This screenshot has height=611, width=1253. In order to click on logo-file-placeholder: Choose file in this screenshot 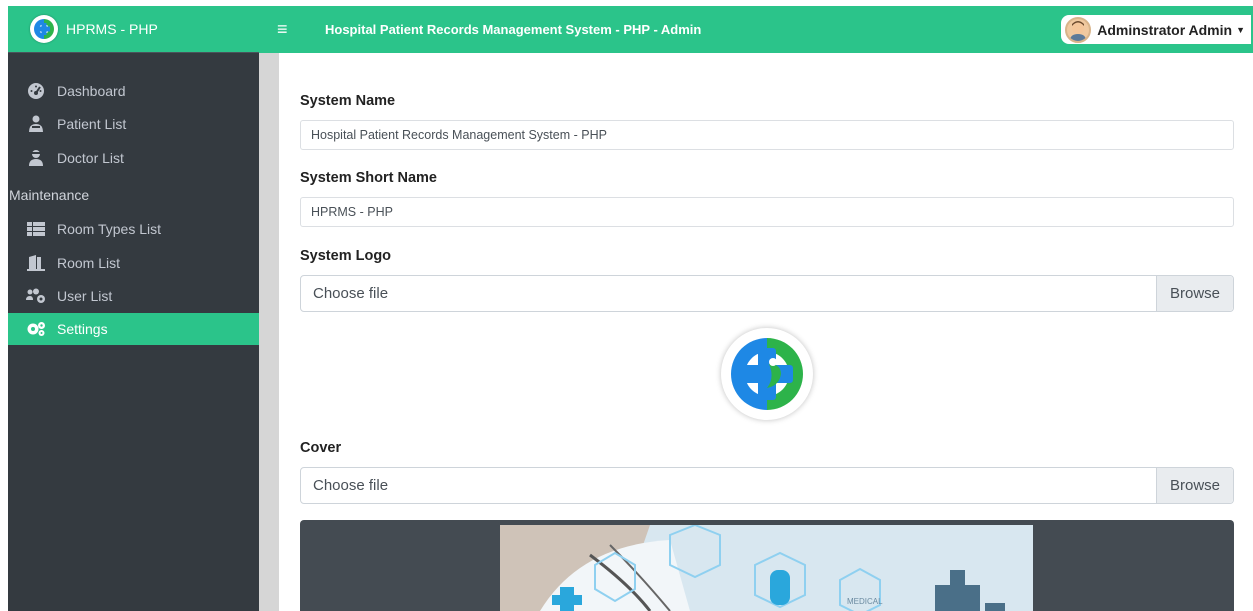, I will do `click(351, 293)`.